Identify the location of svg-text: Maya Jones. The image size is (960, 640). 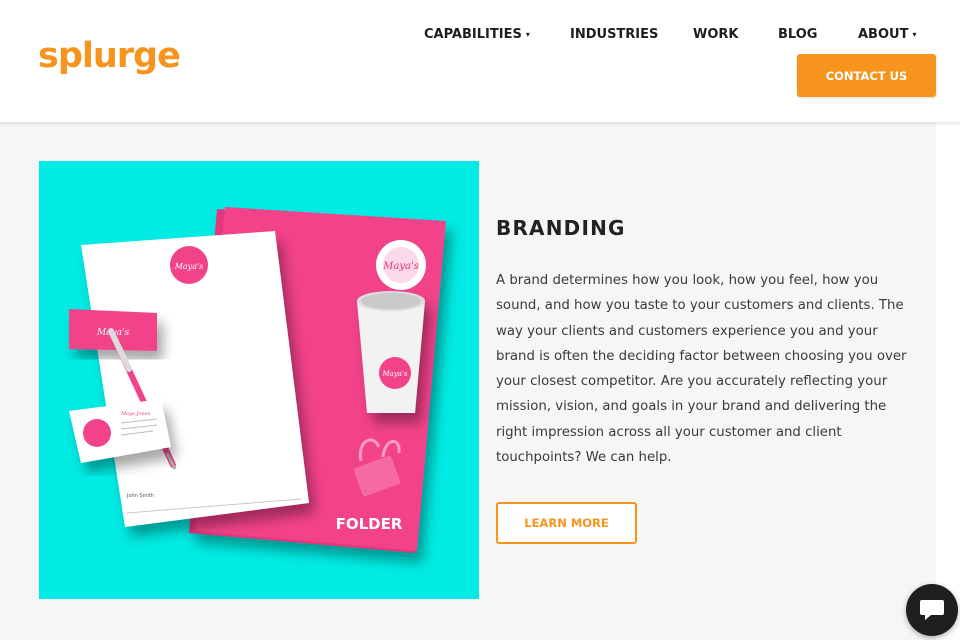
(135, 414).